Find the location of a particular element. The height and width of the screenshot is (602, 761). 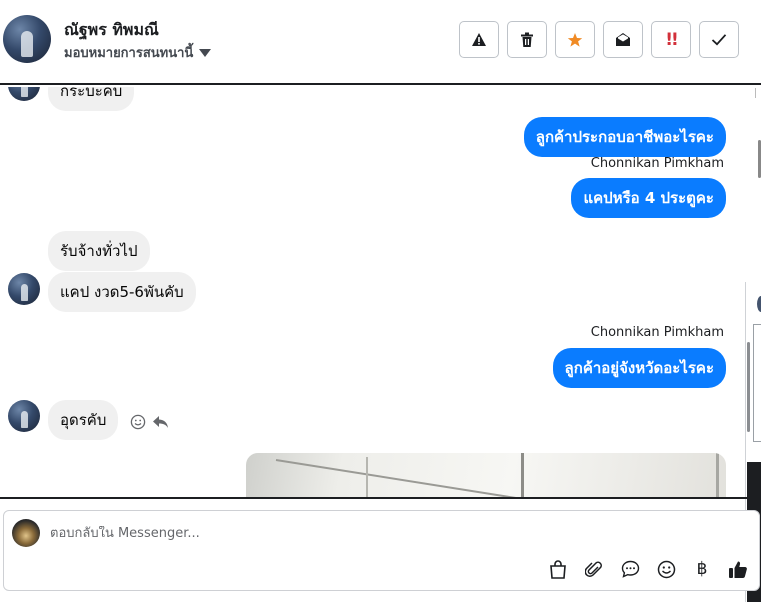

incoming-message: รับจ้างทั่วไป is located at coordinates (99, 251).